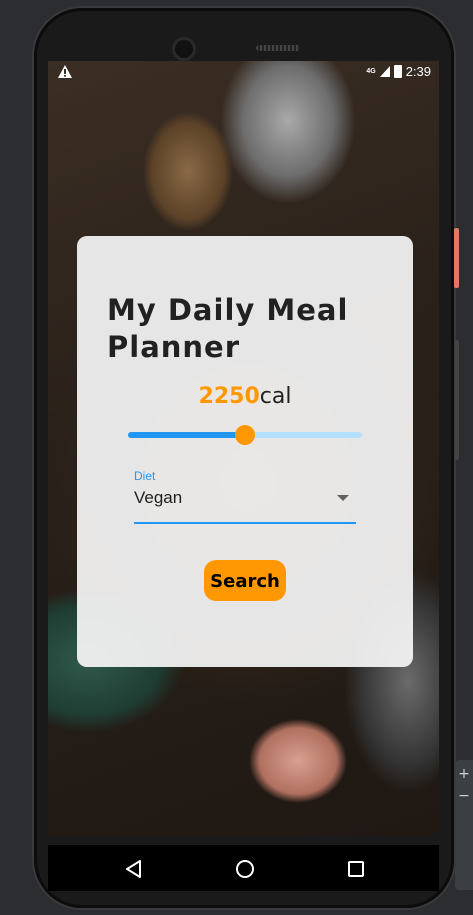  What do you see at coordinates (275, 396) in the screenshot?
I see `calorie-unit: cal` at bounding box center [275, 396].